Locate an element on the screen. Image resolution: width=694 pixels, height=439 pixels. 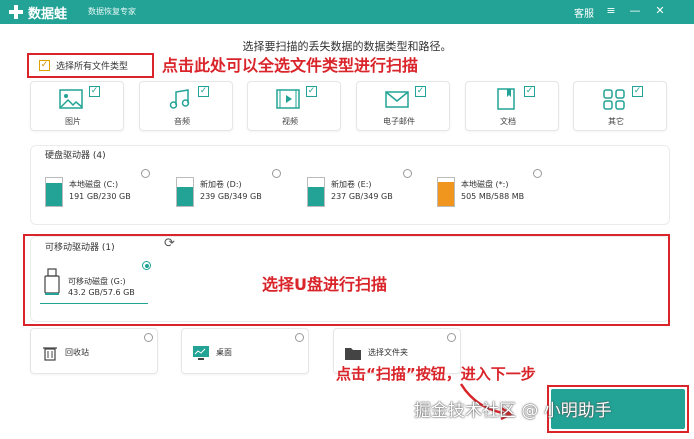
filetype-card-image: ✓ 图片 is located at coordinates (77, 106).